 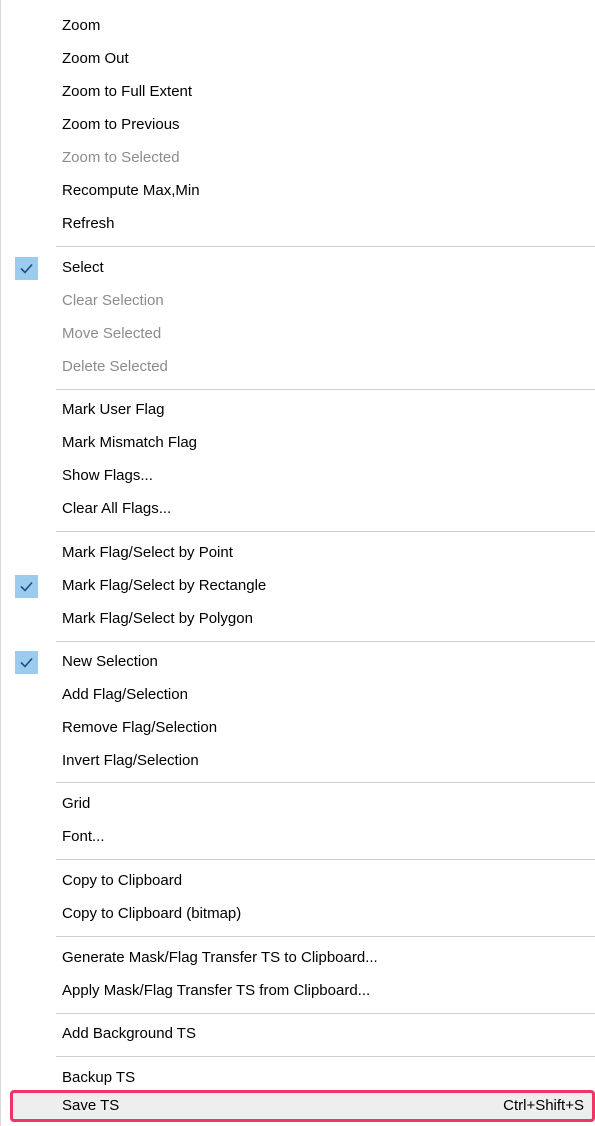 What do you see at coordinates (130, 760) in the screenshot?
I see `menu-item-label: Invert Flag/Selection` at bounding box center [130, 760].